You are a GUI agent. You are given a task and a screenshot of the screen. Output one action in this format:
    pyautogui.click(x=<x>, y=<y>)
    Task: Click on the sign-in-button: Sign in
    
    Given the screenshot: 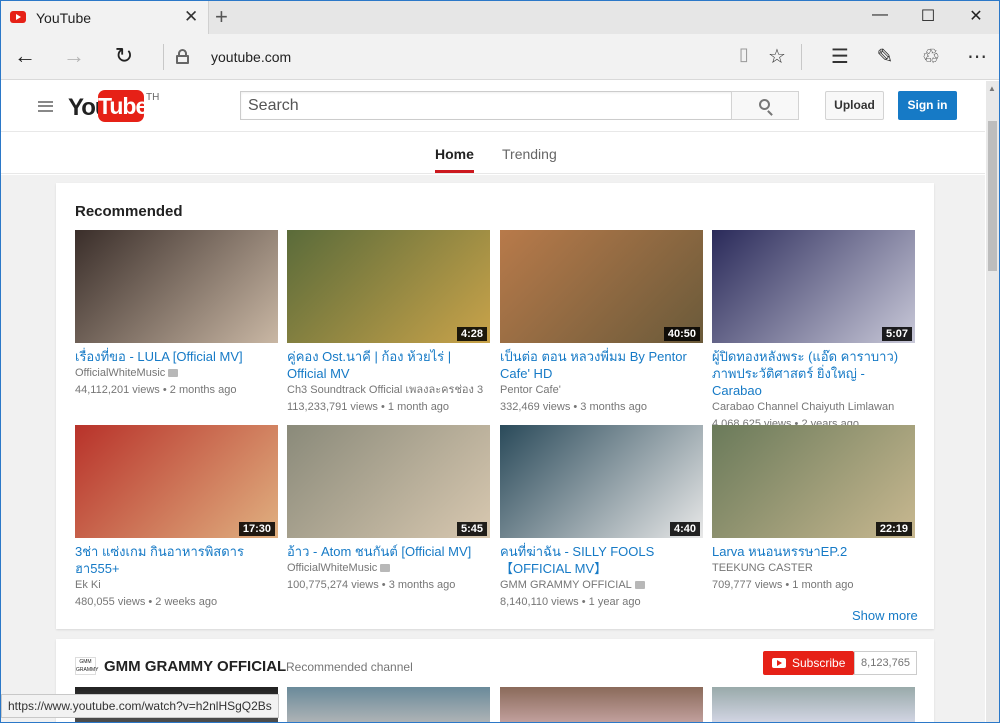 What is the action you would take?
    pyautogui.click(x=927, y=105)
    